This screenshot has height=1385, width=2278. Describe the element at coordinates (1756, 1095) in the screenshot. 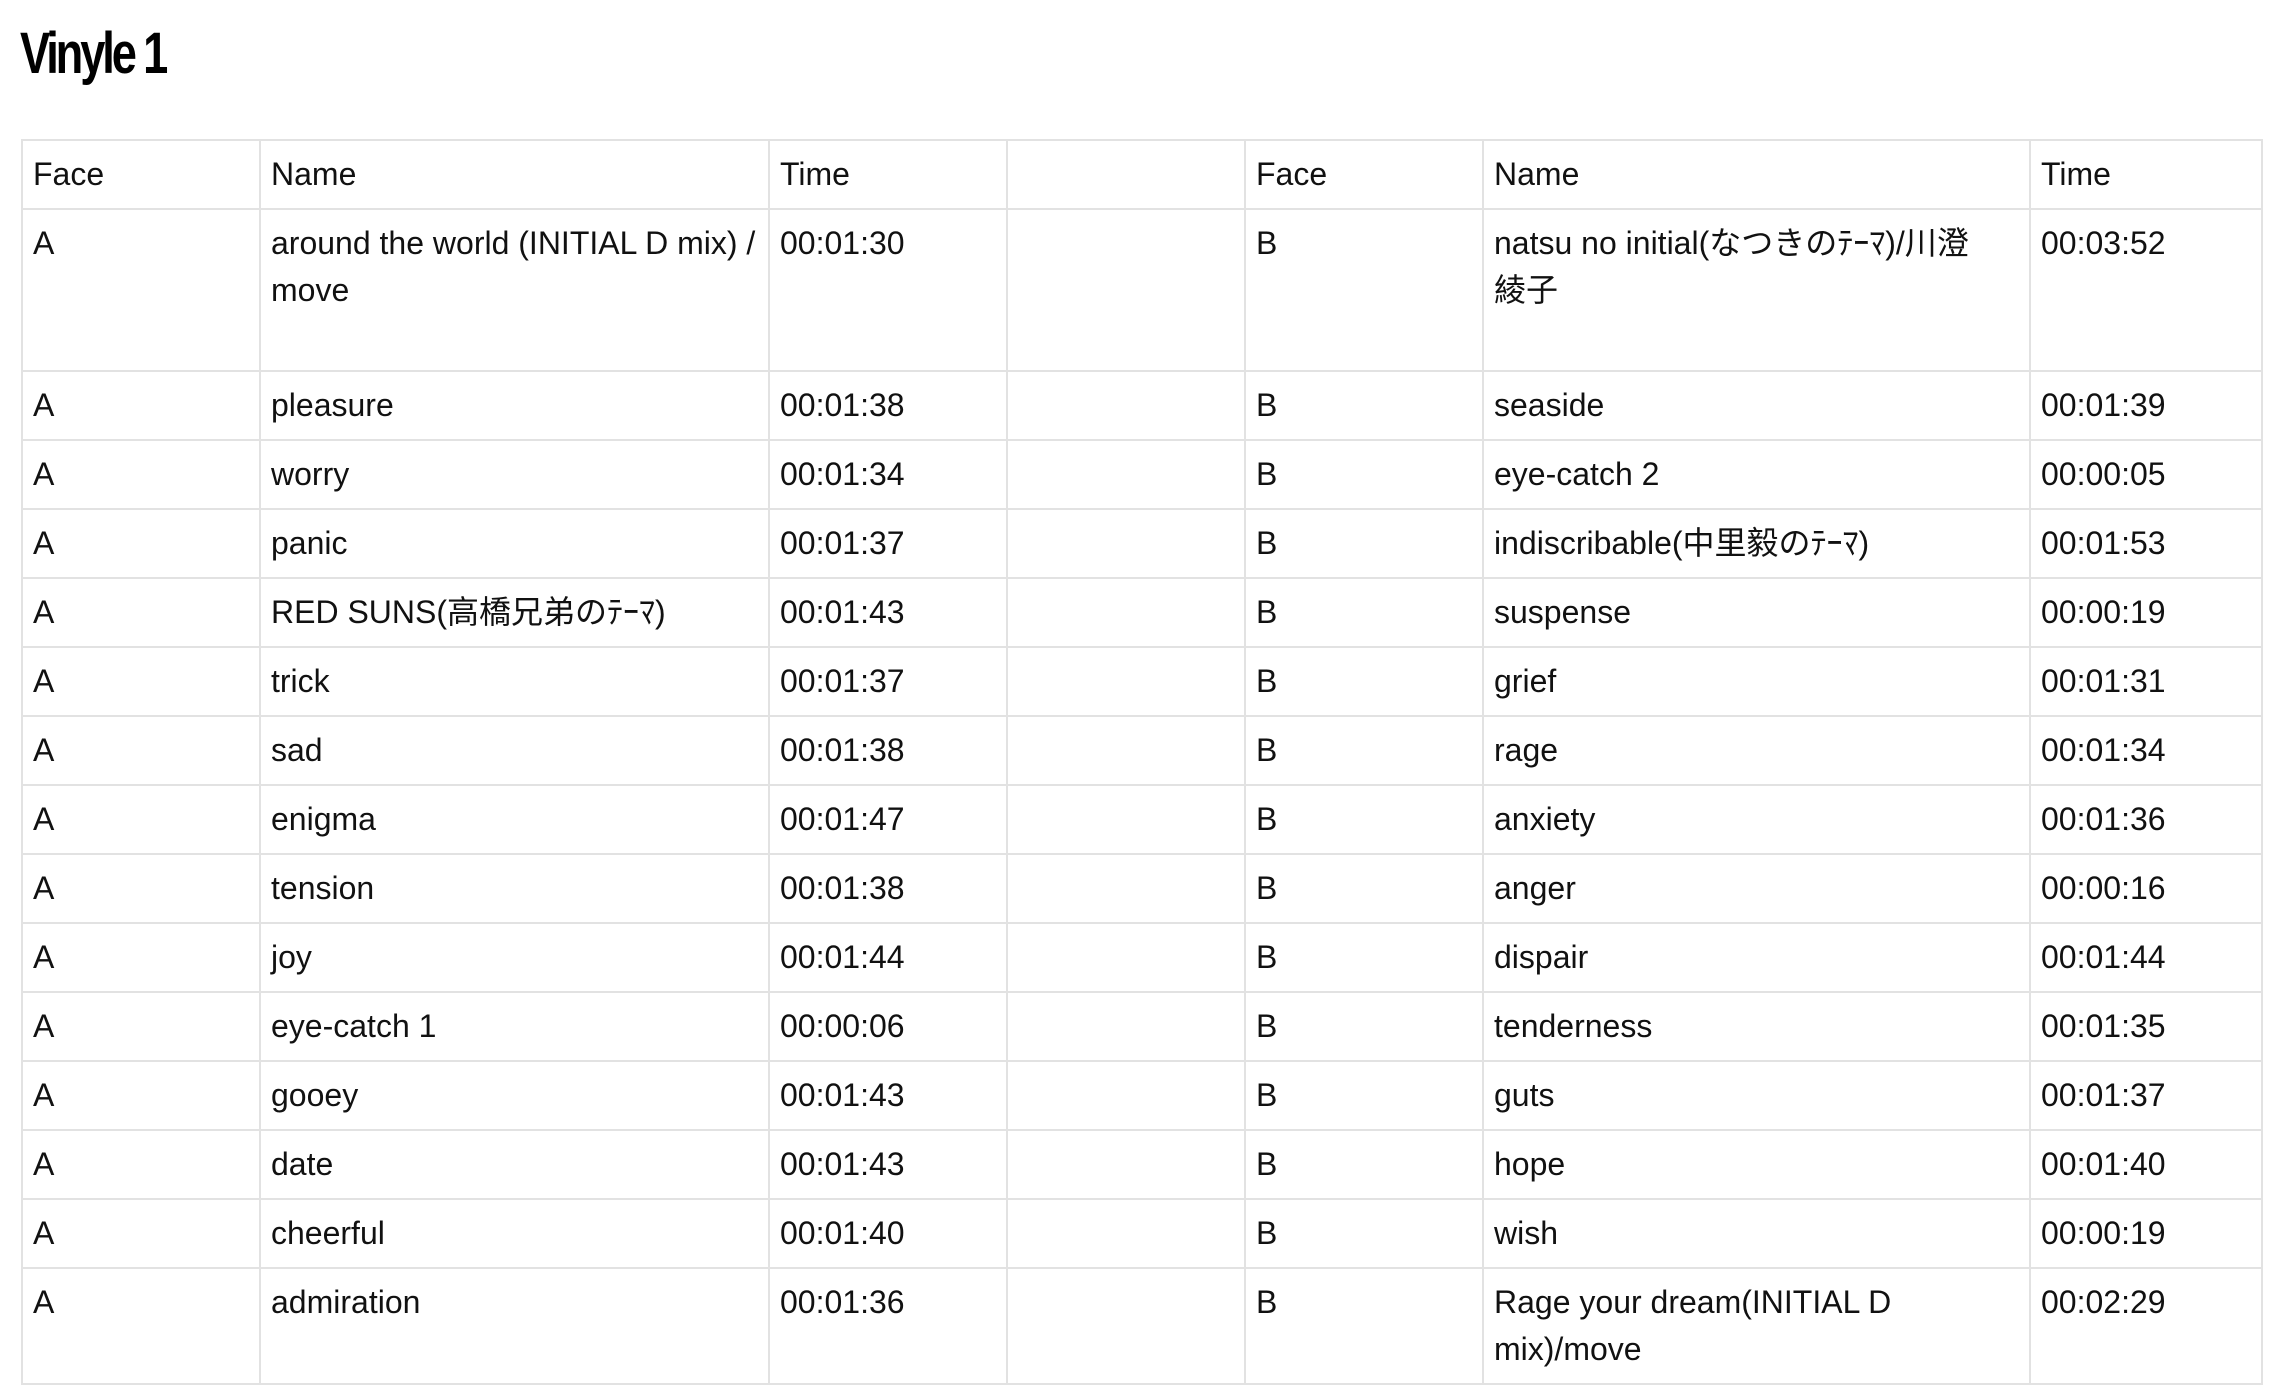

I see `track-name-b-cell: guts` at that location.